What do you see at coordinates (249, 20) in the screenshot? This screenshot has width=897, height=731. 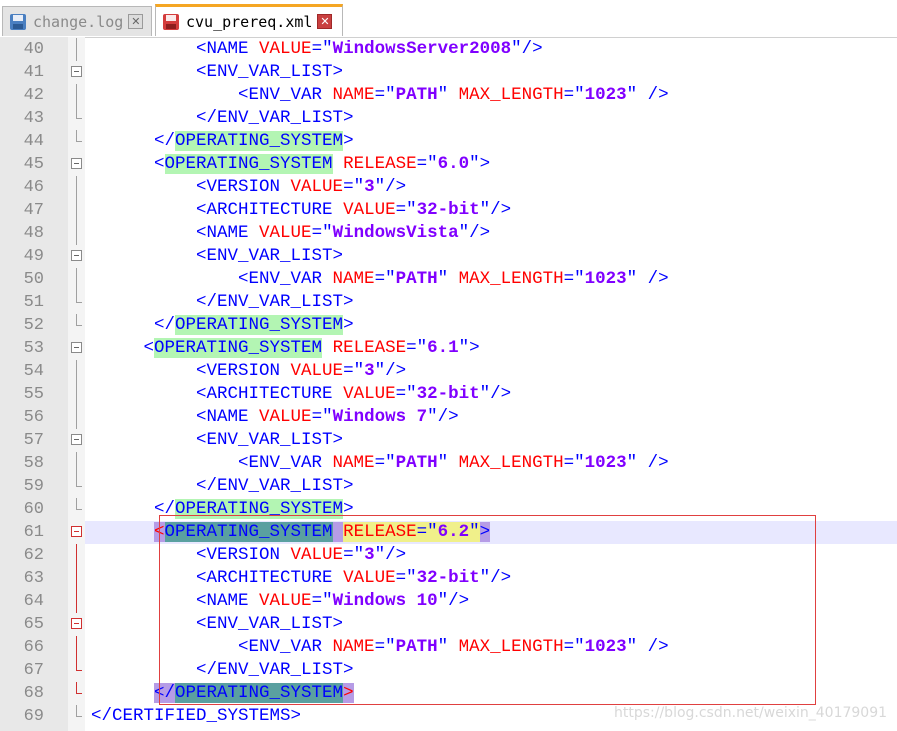 I see `tab-cvu-prereq-xml: cvu_prereq.xml ✕` at bounding box center [249, 20].